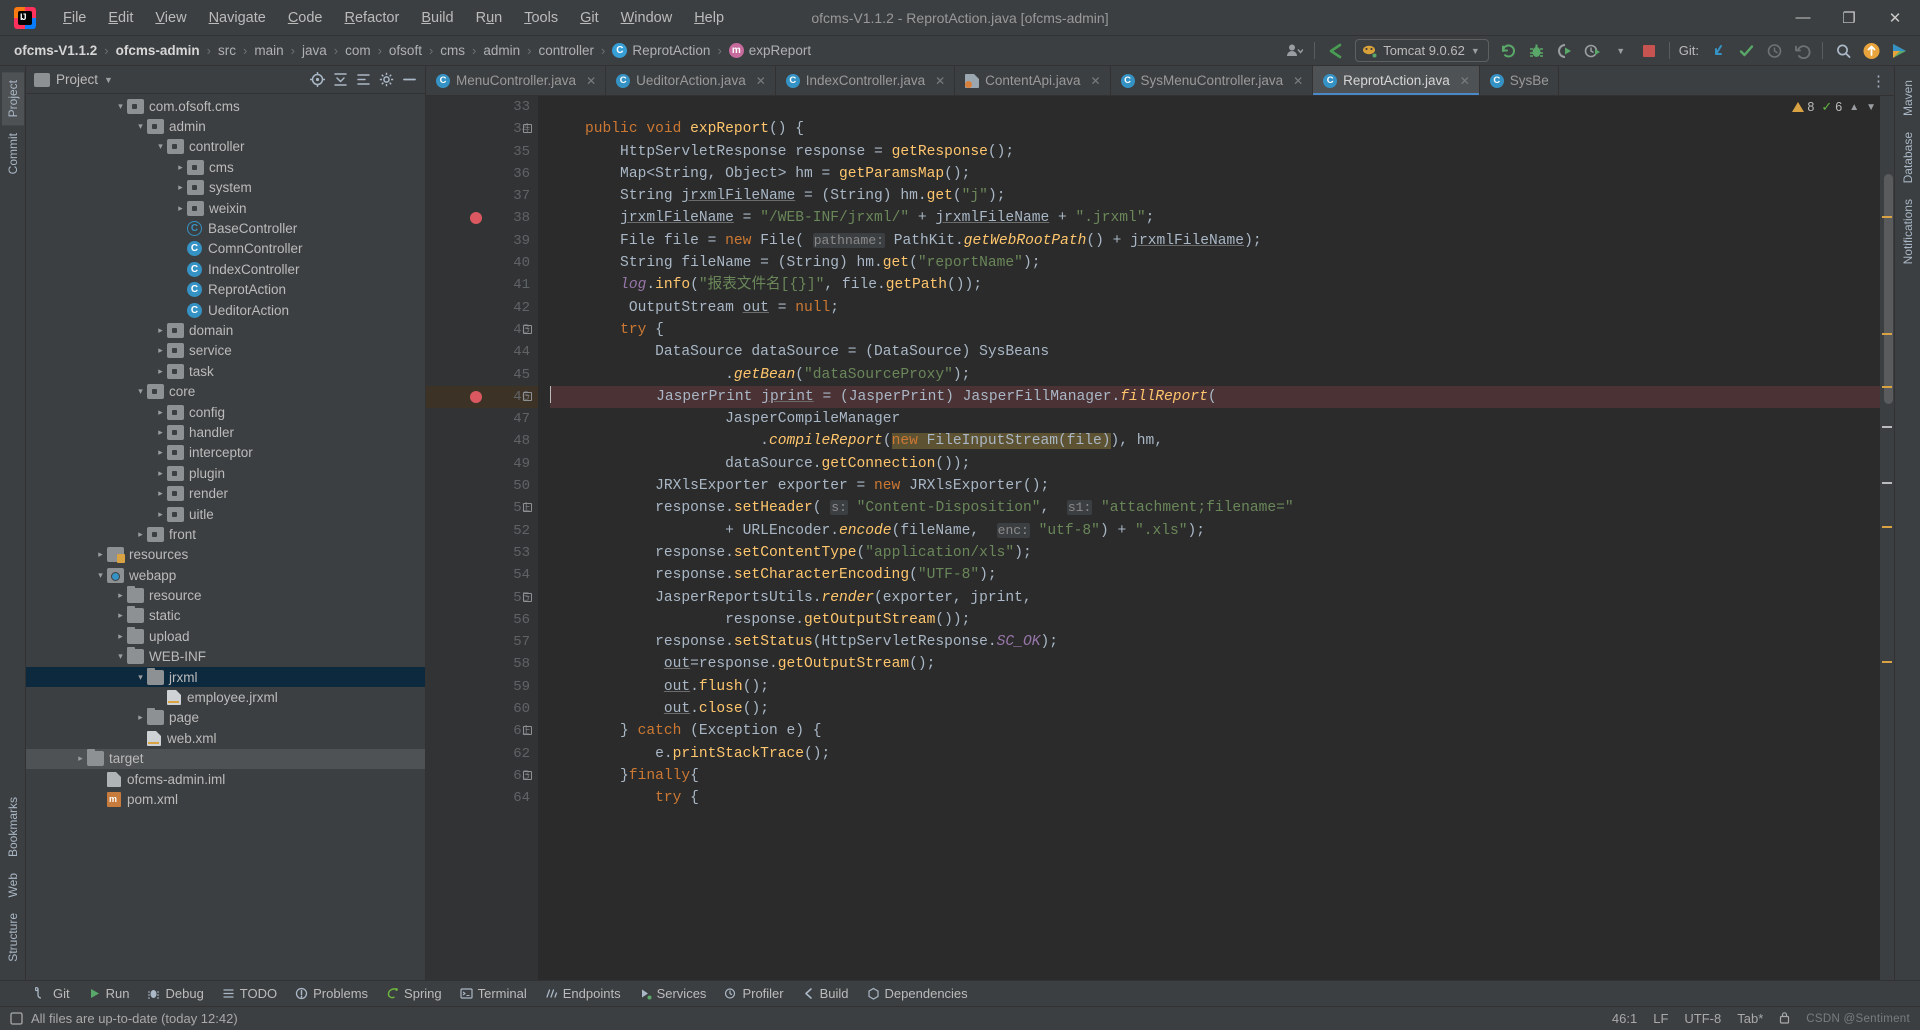  Describe the element at coordinates (489, 18) in the screenshot. I see `menu-run: Run` at that location.